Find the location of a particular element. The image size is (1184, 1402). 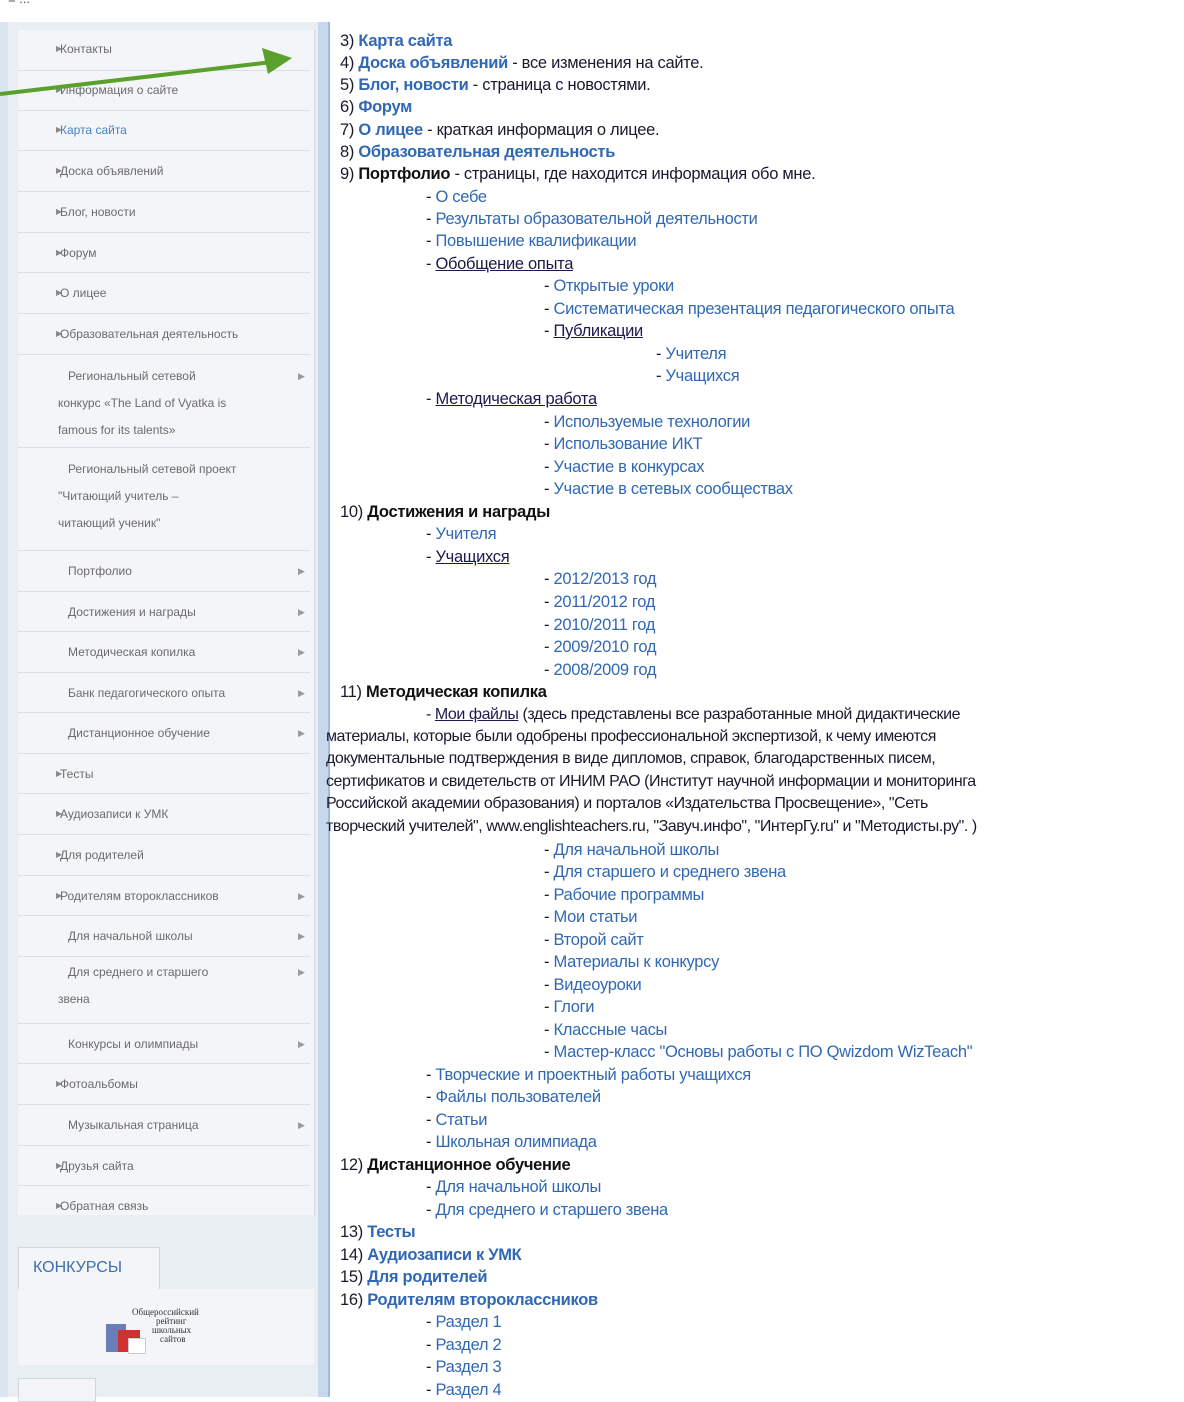

sidebar-item-sitemap: ▶ Карта сайта is located at coordinates (164, 131).